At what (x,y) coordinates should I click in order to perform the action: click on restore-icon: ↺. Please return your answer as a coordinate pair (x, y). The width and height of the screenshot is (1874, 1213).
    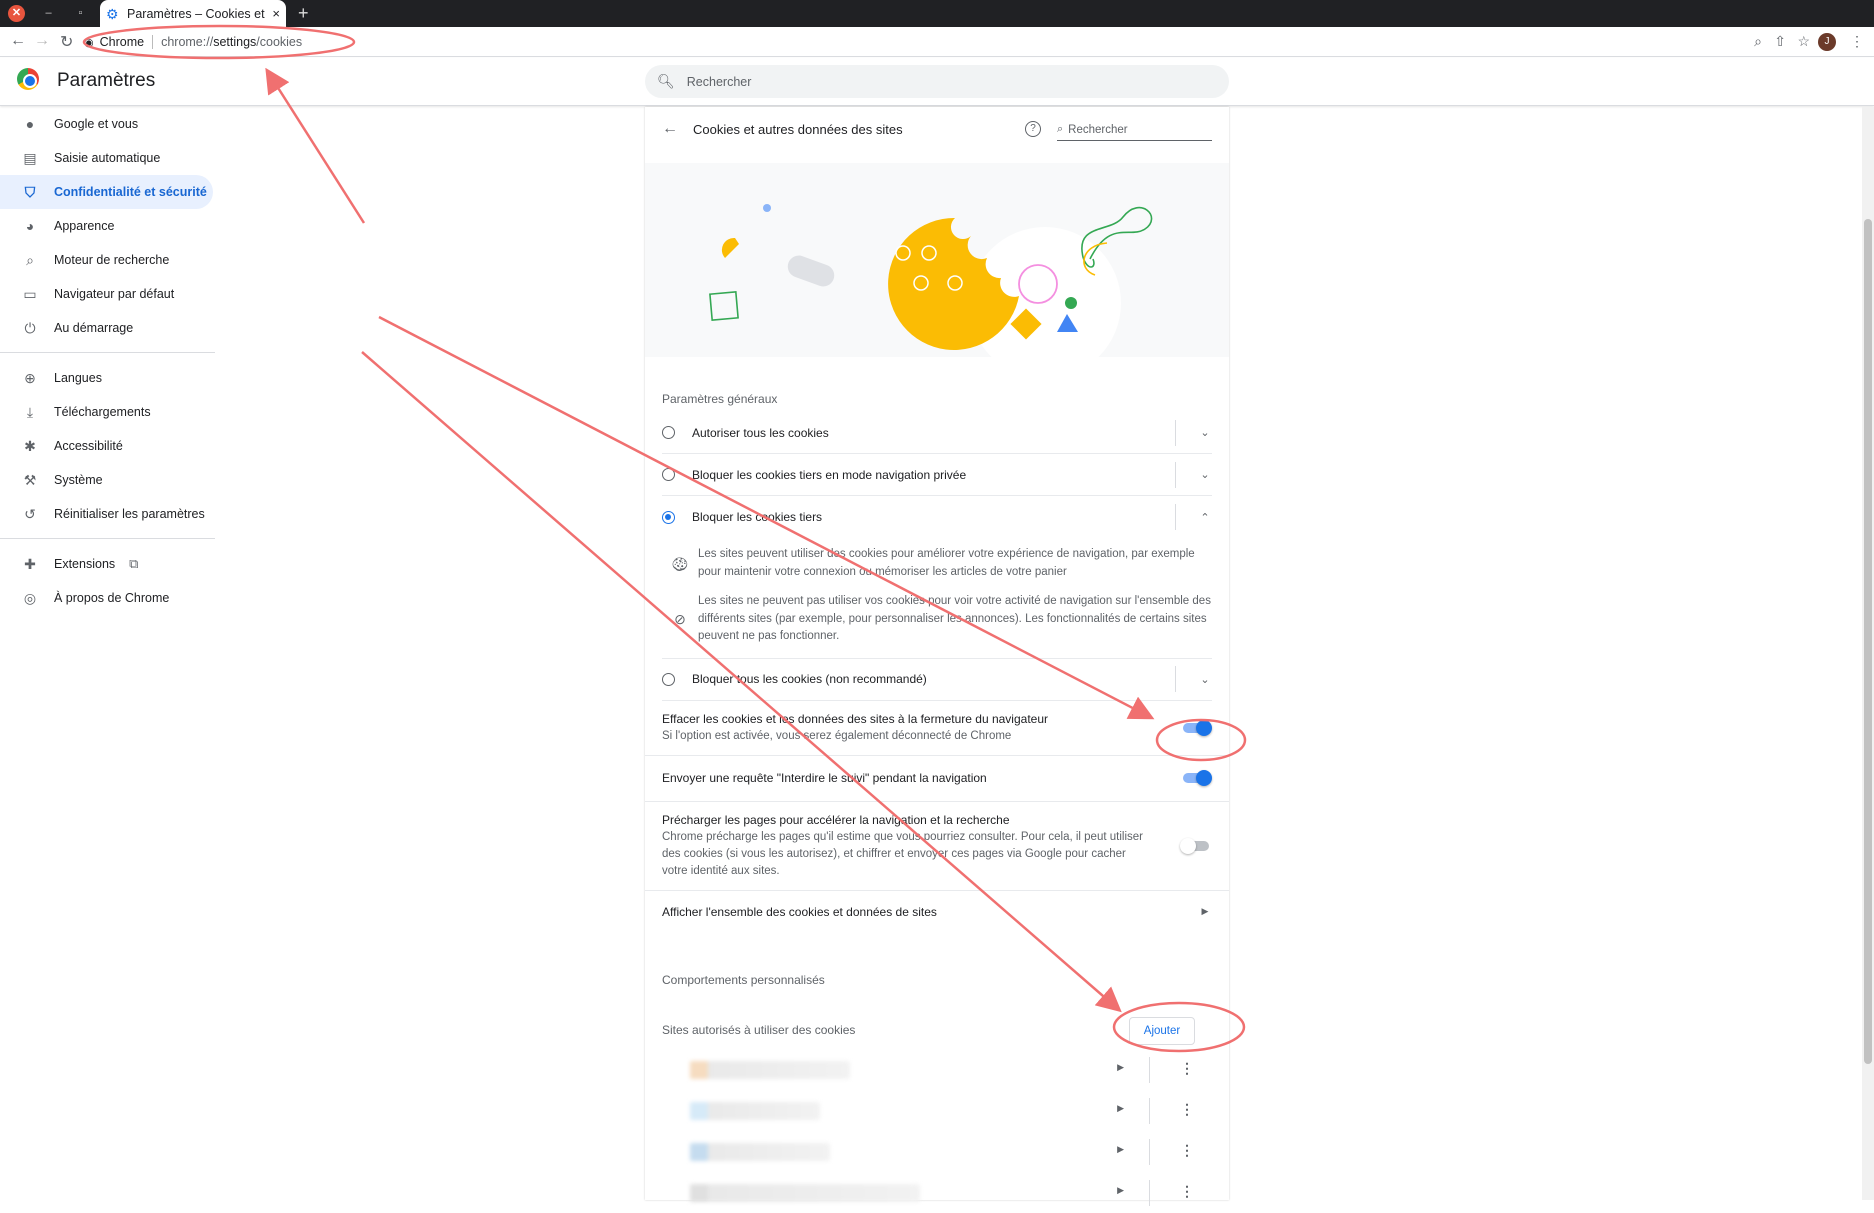
    Looking at the image, I should click on (30, 513).